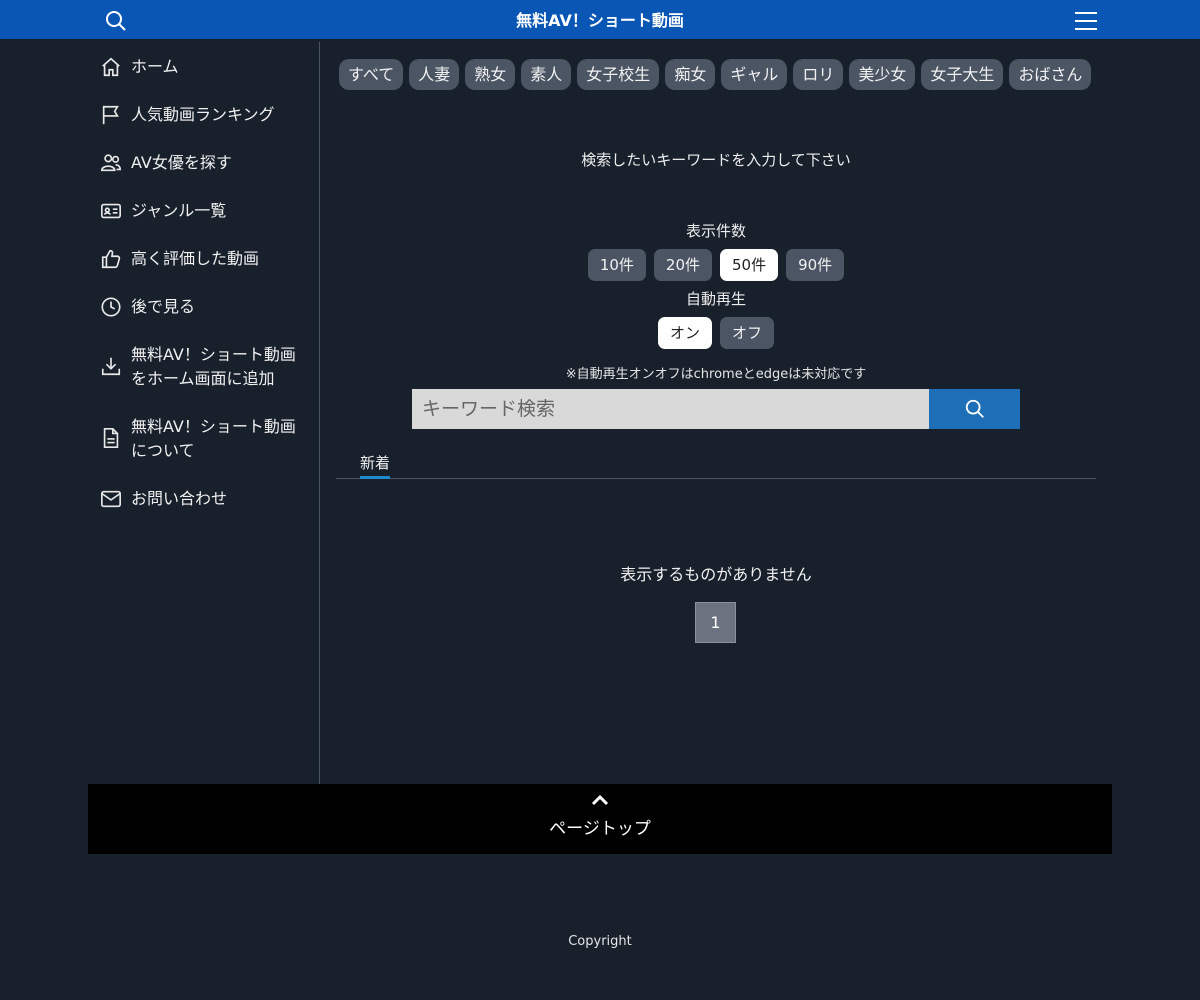 The image size is (1200, 1000). Describe the element at coordinates (110, 115) in the screenshot. I see `flag-icon` at that location.